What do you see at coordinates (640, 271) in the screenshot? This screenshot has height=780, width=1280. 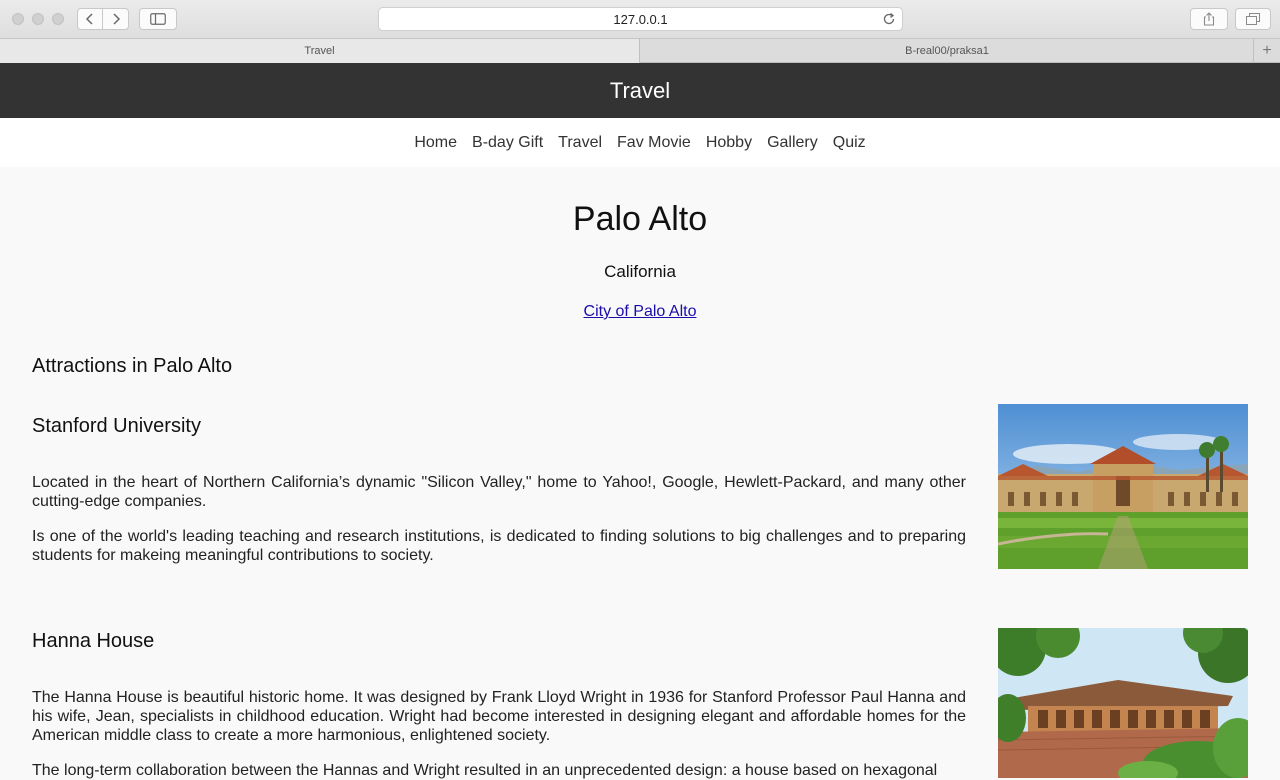 I see `page-subtitle: California` at bounding box center [640, 271].